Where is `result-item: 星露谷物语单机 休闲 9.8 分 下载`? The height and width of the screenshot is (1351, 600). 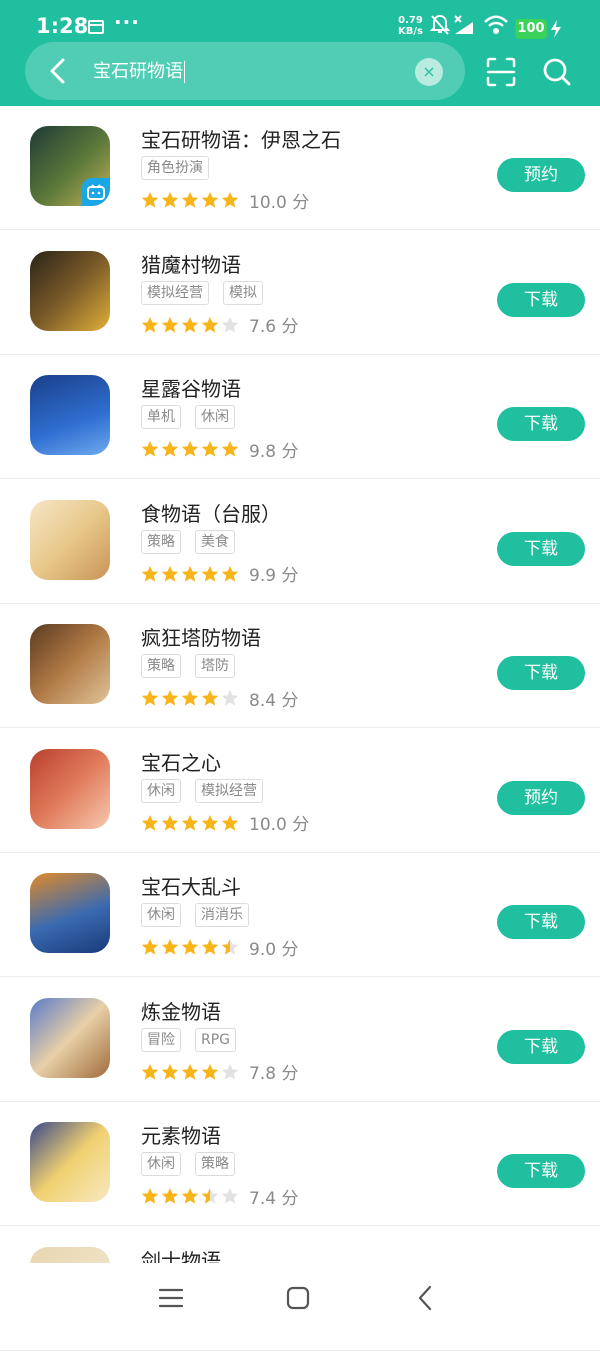
result-item: 星露谷物语单机 休闲 9.8 分 下载 is located at coordinates (300, 417).